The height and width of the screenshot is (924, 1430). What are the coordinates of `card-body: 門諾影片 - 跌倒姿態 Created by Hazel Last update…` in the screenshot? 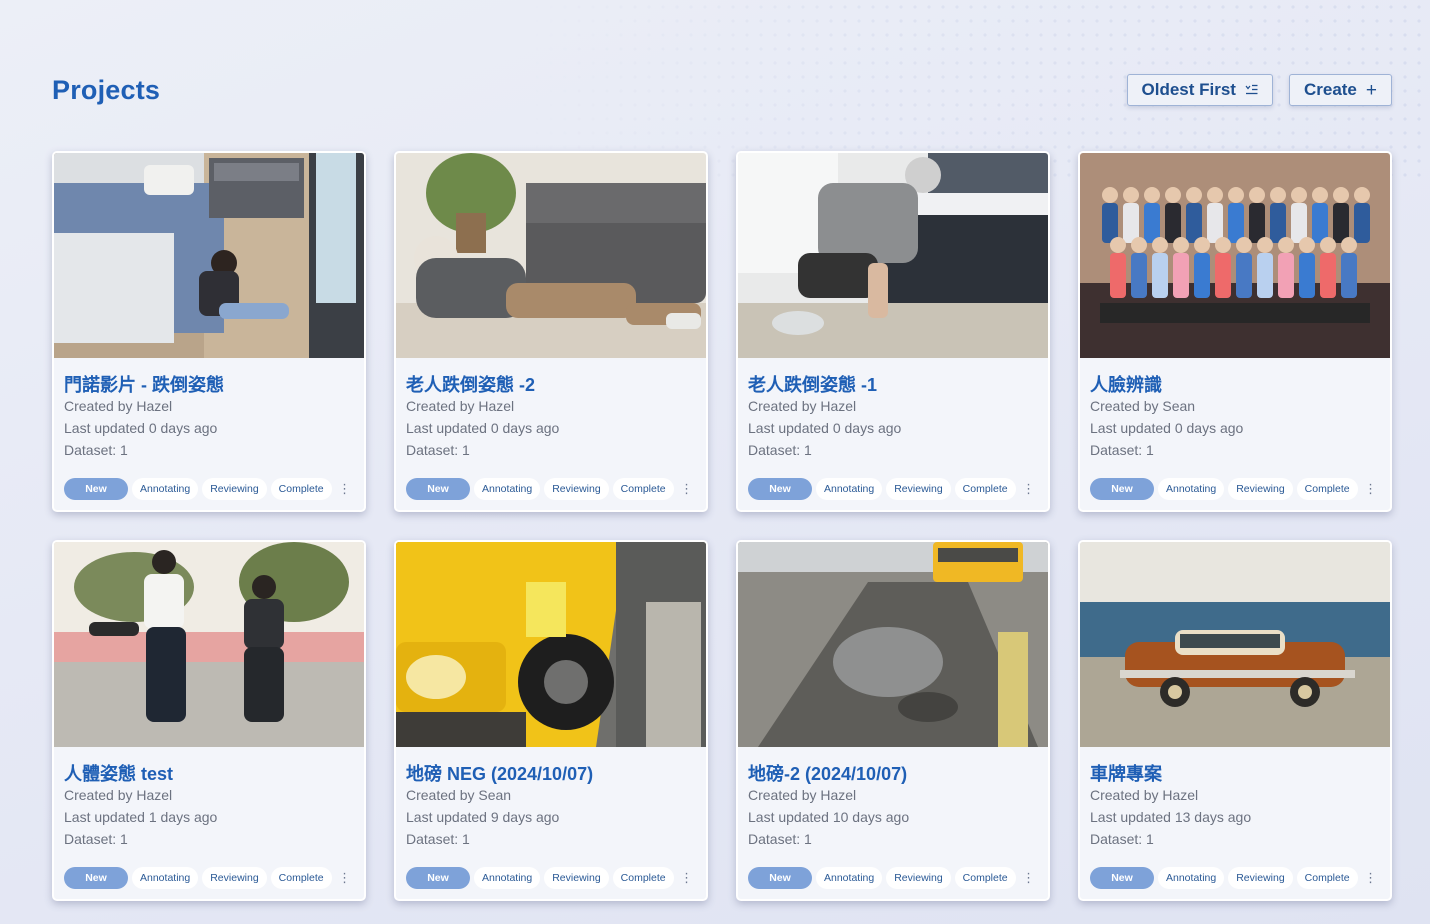 It's located at (209, 409).